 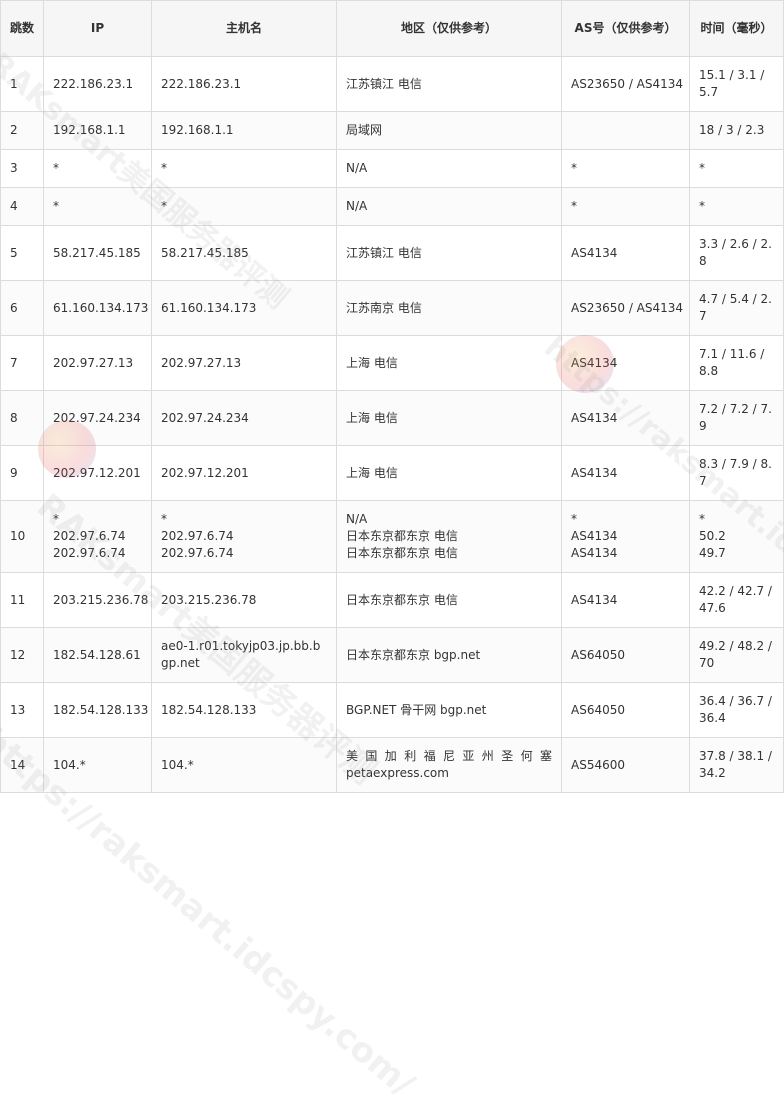 I want to click on cell-hostname-line: 182.54.128.133, so click(x=209, y=709).